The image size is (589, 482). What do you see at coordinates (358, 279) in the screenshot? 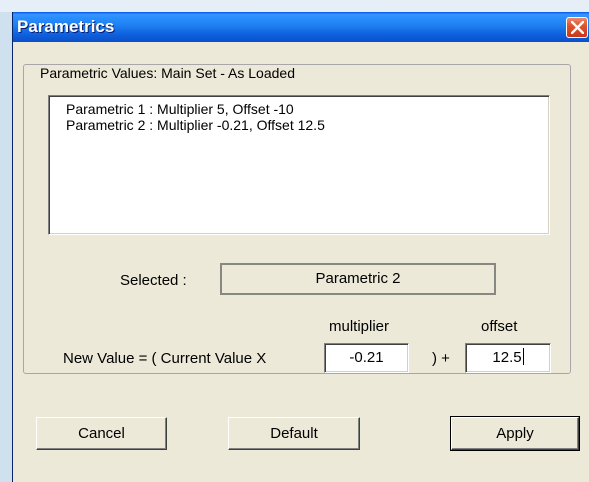
I see `selected-field: Parametric 2` at bounding box center [358, 279].